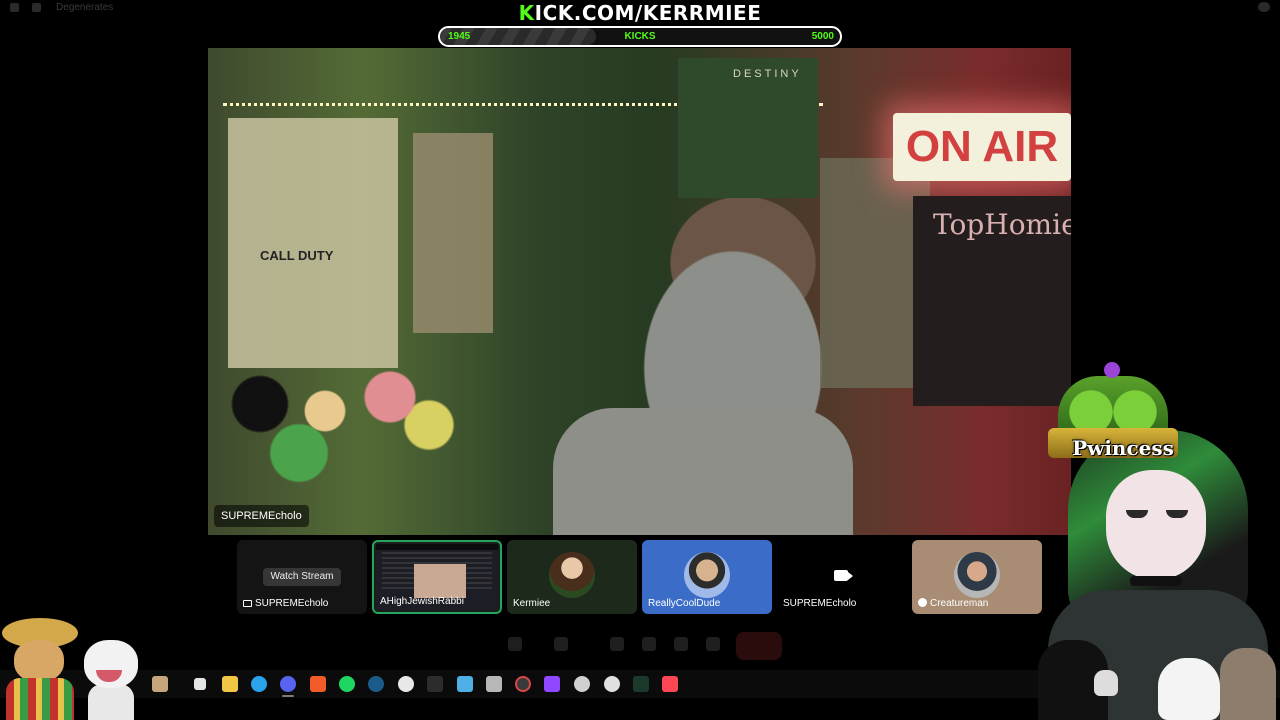  Describe the element at coordinates (713, 644) in the screenshot. I see `more-options-icon` at that location.